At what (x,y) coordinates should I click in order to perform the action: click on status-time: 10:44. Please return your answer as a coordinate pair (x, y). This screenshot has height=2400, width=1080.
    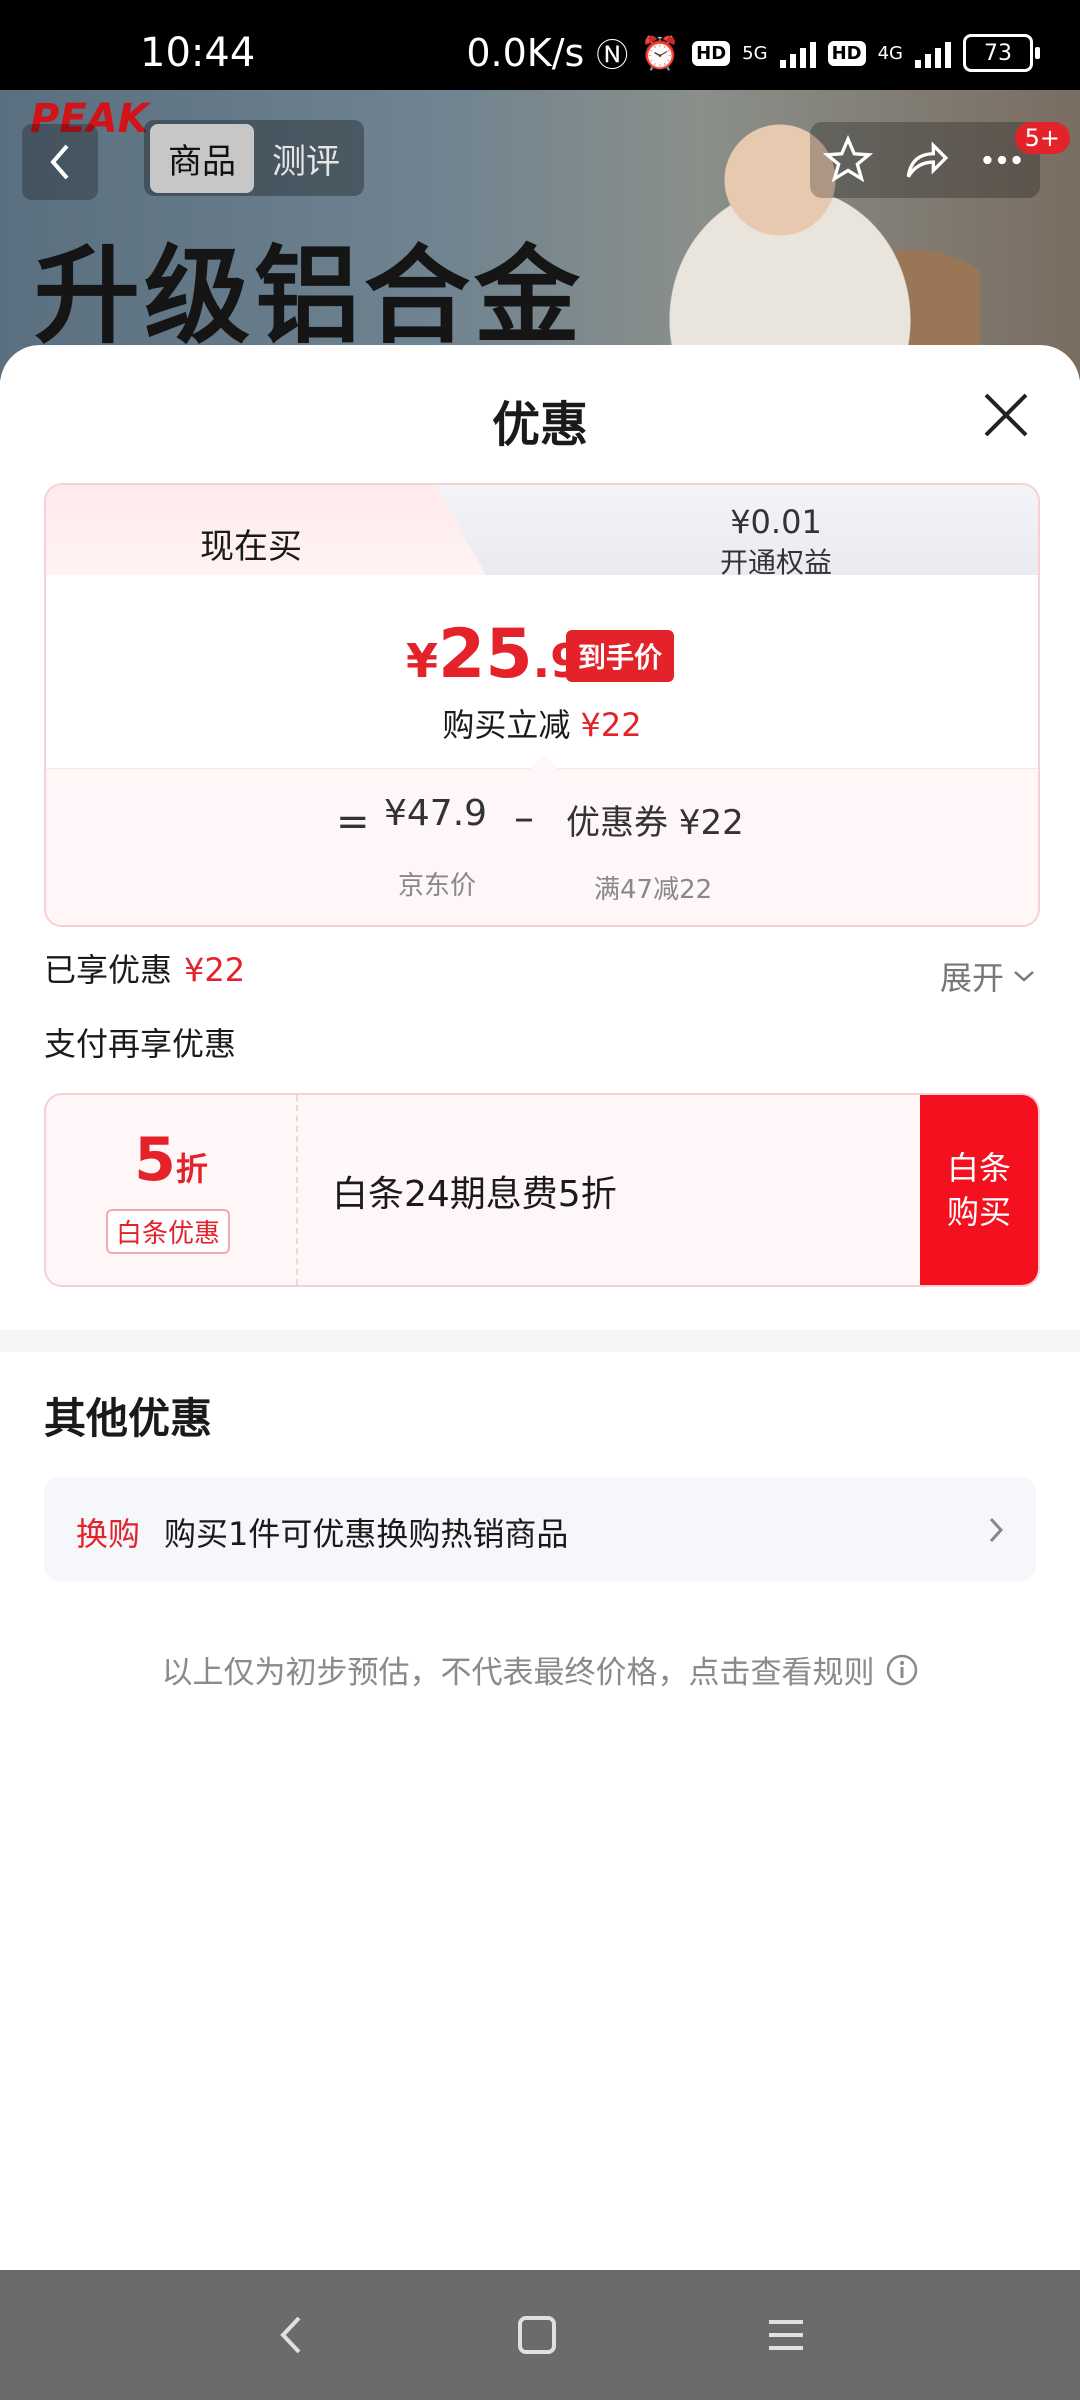
    Looking at the image, I should click on (198, 53).